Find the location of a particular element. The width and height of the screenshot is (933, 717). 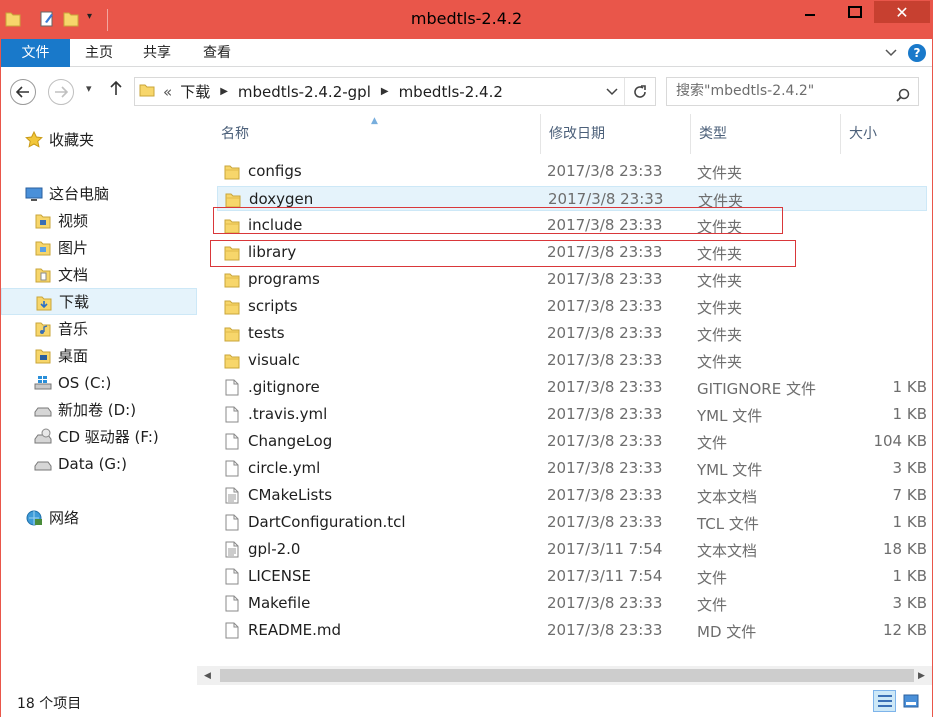

nav-item-pictures: 图片 is located at coordinates (99, 247).